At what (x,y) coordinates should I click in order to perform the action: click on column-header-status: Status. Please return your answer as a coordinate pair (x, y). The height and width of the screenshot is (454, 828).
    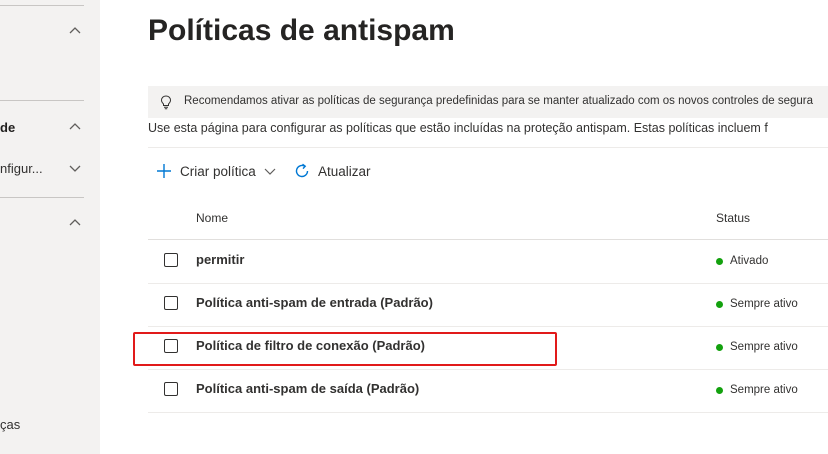
    Looking at the image, I should click on (733, 218).